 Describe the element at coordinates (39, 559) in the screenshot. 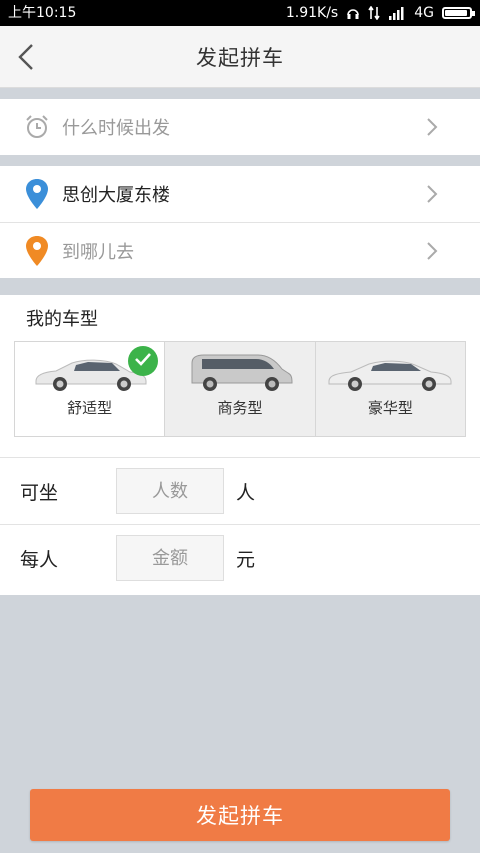

I see `price-label: 每人` at that location.